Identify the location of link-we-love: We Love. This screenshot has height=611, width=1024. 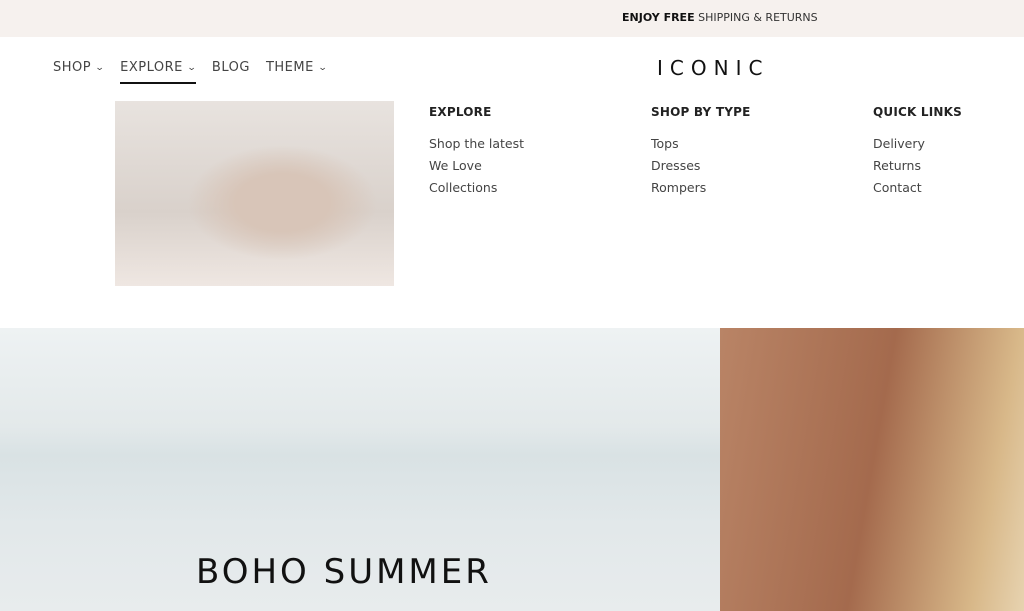
(476, 165).